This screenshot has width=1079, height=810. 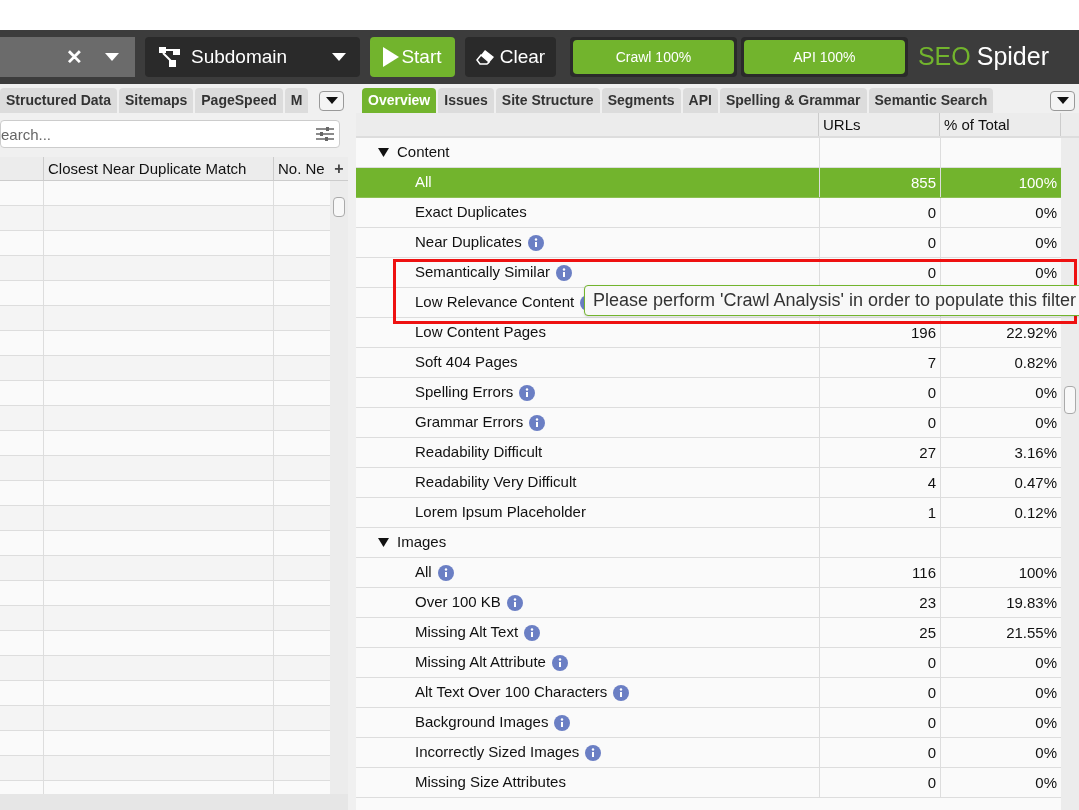 I want to click on filter-row: Incorrectly Sized Images 0 0%, so click(x=708, y=753).